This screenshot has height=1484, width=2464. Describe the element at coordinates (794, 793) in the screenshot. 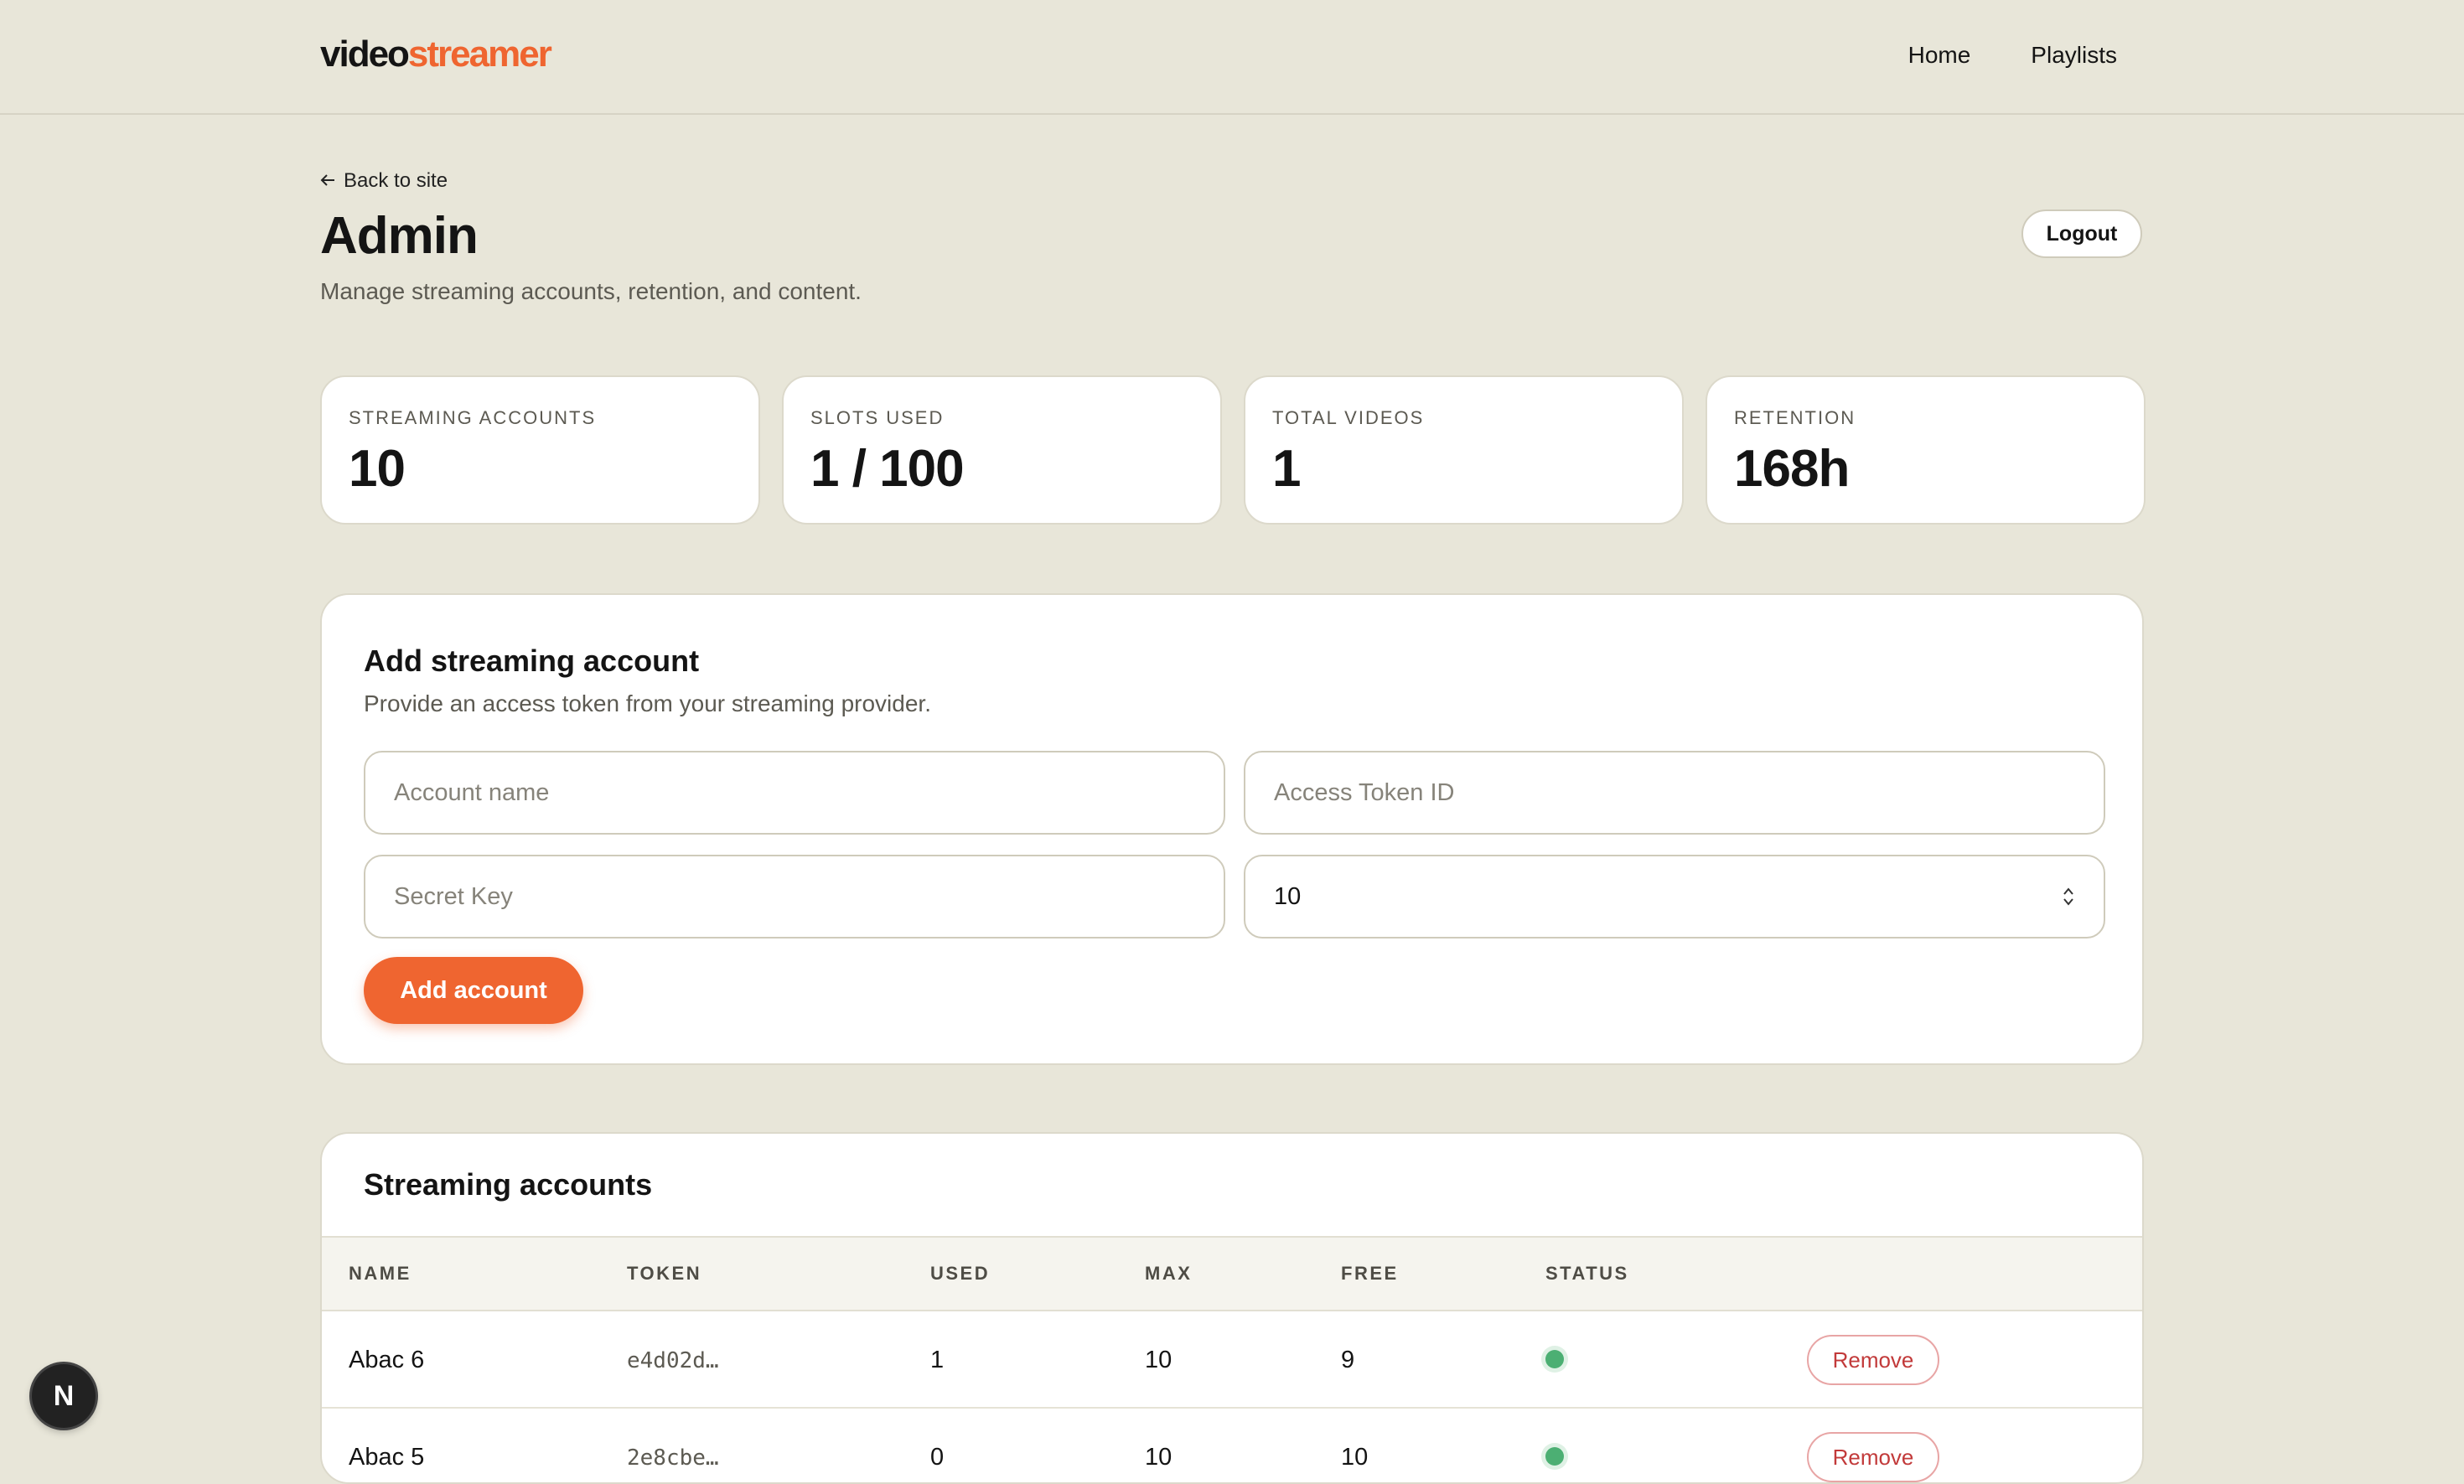

I see `account-name-input` at that location.